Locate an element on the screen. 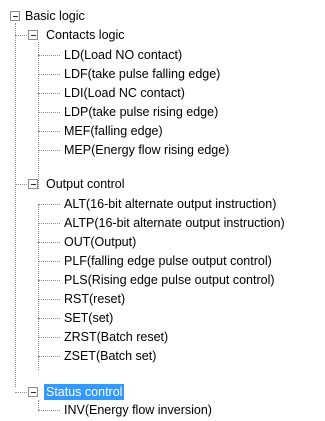 Image resolution: width=325 pixels, height=421 pixels. tree-leaf-alt: ALT(16-bit alternate output instruction) is located at coordinates (170, 204).